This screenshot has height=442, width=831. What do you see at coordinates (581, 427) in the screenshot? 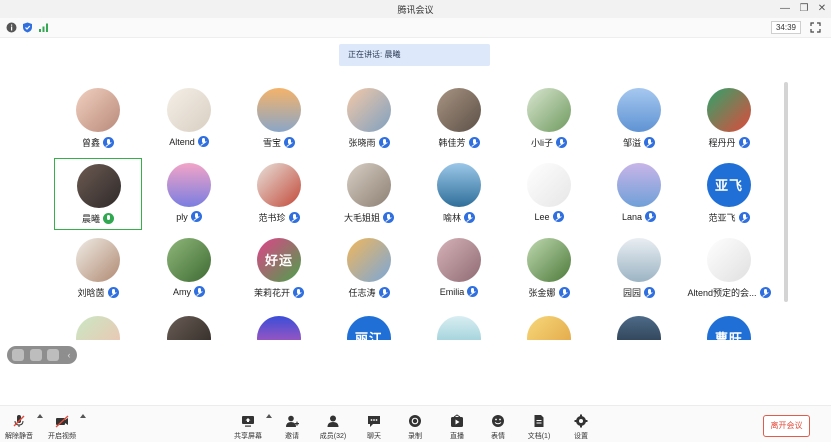
I see `settings-button: 设置` at bounding box center [581, 427].